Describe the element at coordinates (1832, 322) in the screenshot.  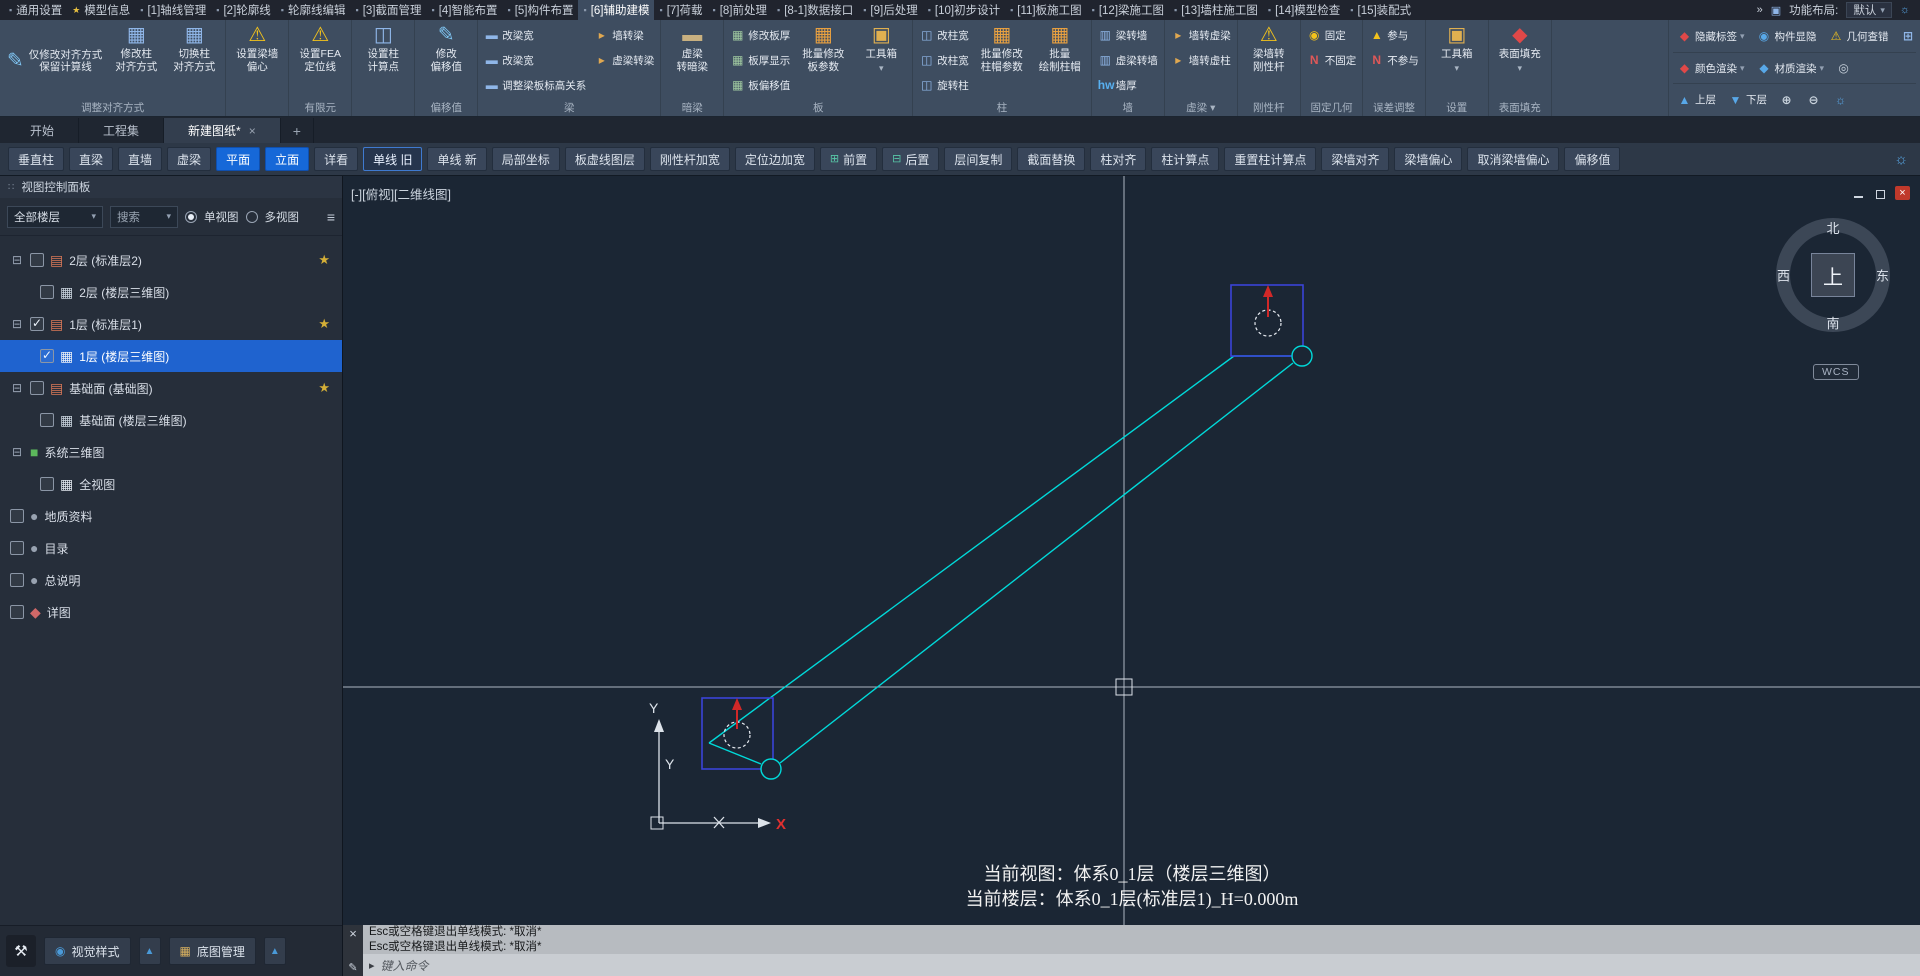
I see `compass-south-label: 南` at that location.